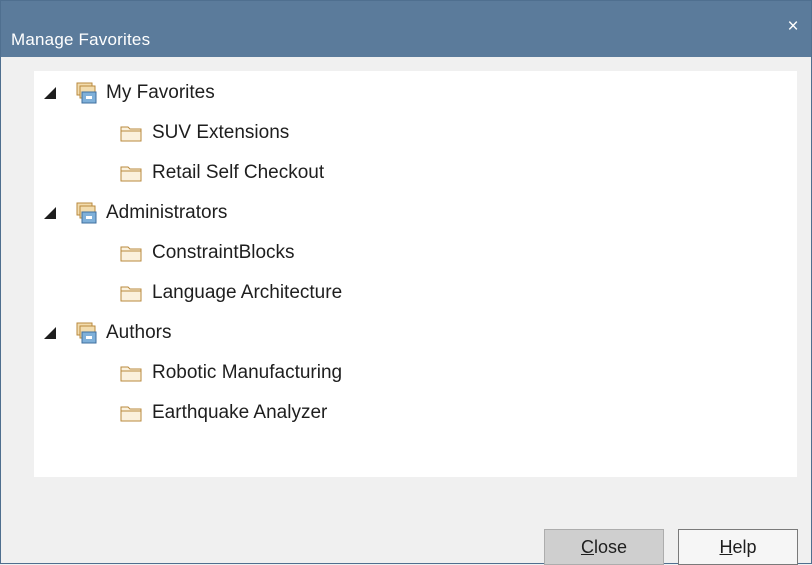  I want to click on help-button-mnemonic: H, so click(726, 546).